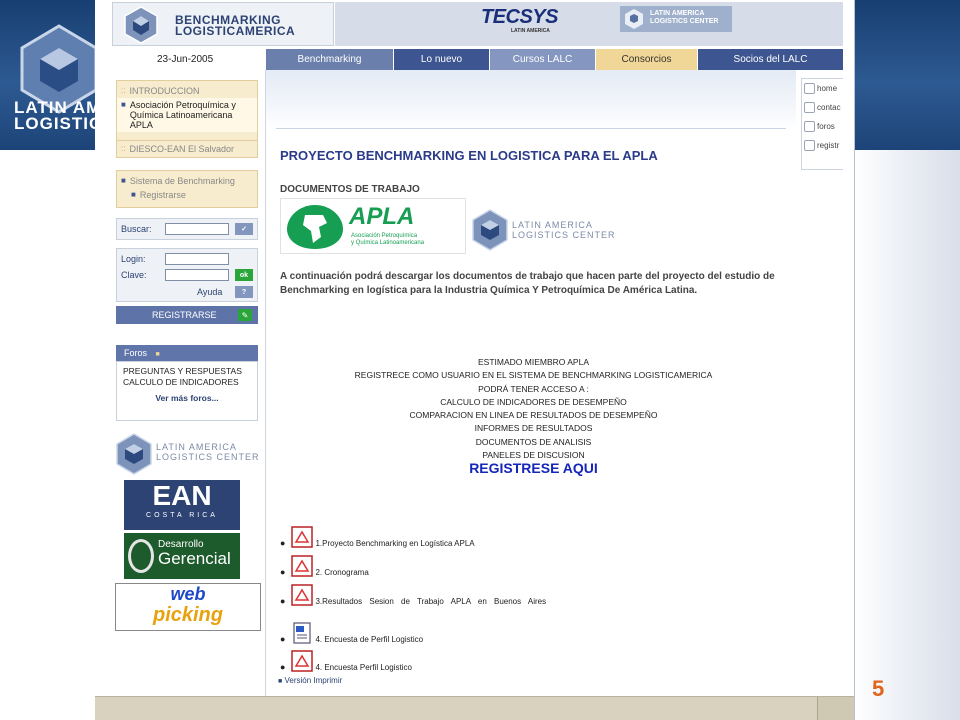 Image resolution: width=960 pixels, height=720 pixels. I want to click on nav-label: Socios del LALC, so click(770, 59).